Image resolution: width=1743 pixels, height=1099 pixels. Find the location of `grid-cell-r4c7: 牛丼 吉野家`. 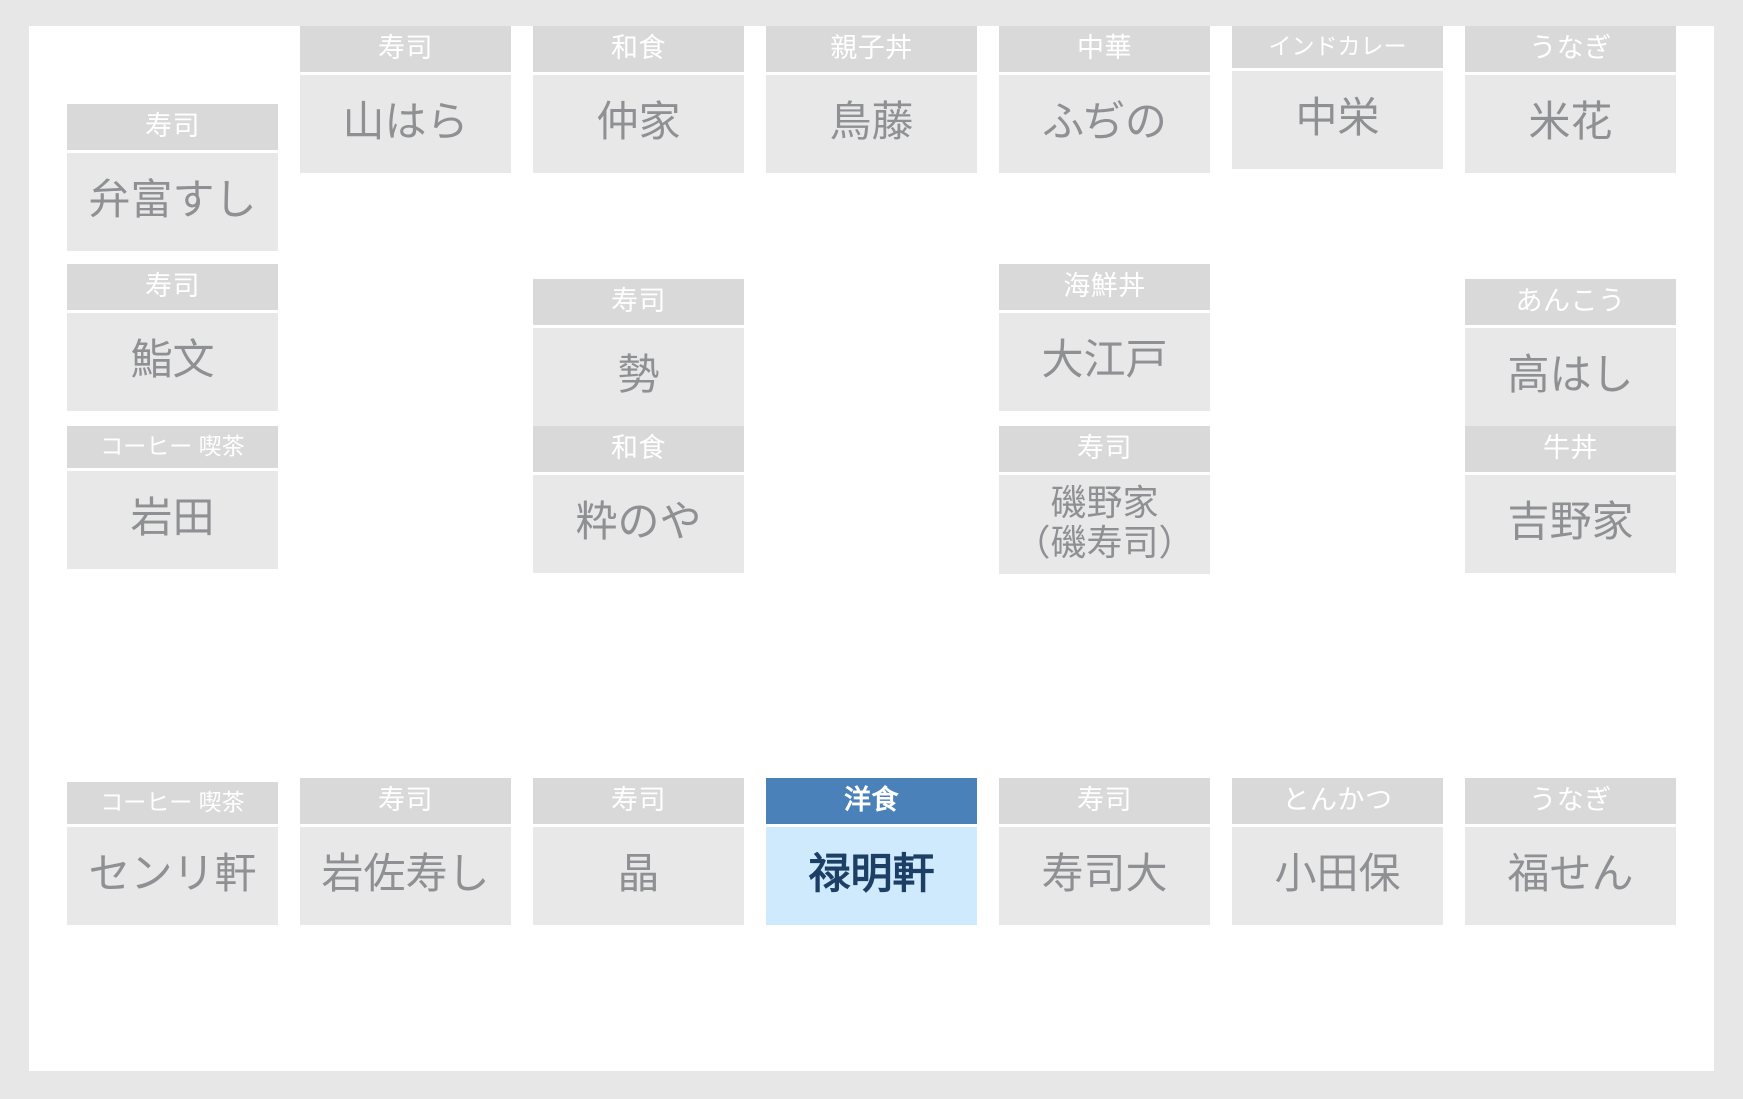

grid-cell-r4c7: 牛丼 吉野家 is located at coordinates (1570, 507).